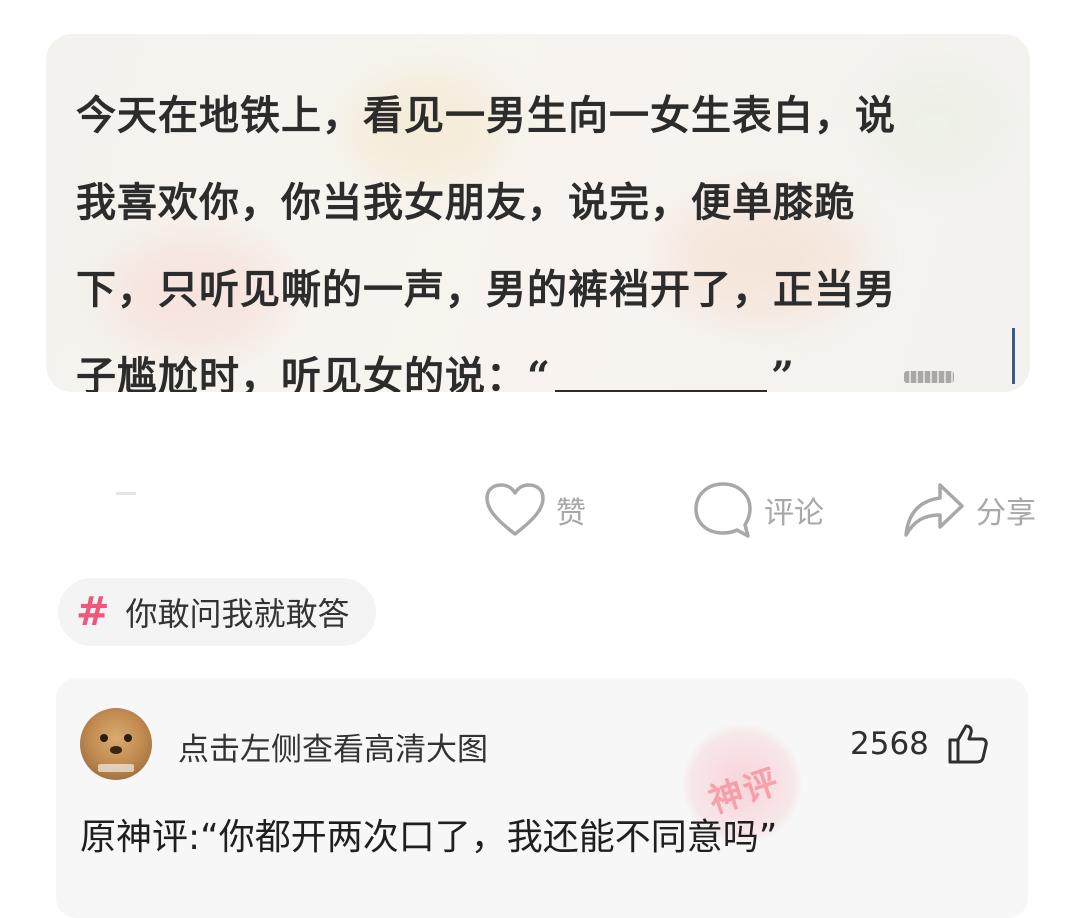  Describe the element at coordinates (929, 377) in the screenshot. I see `image-watermark` at that location.